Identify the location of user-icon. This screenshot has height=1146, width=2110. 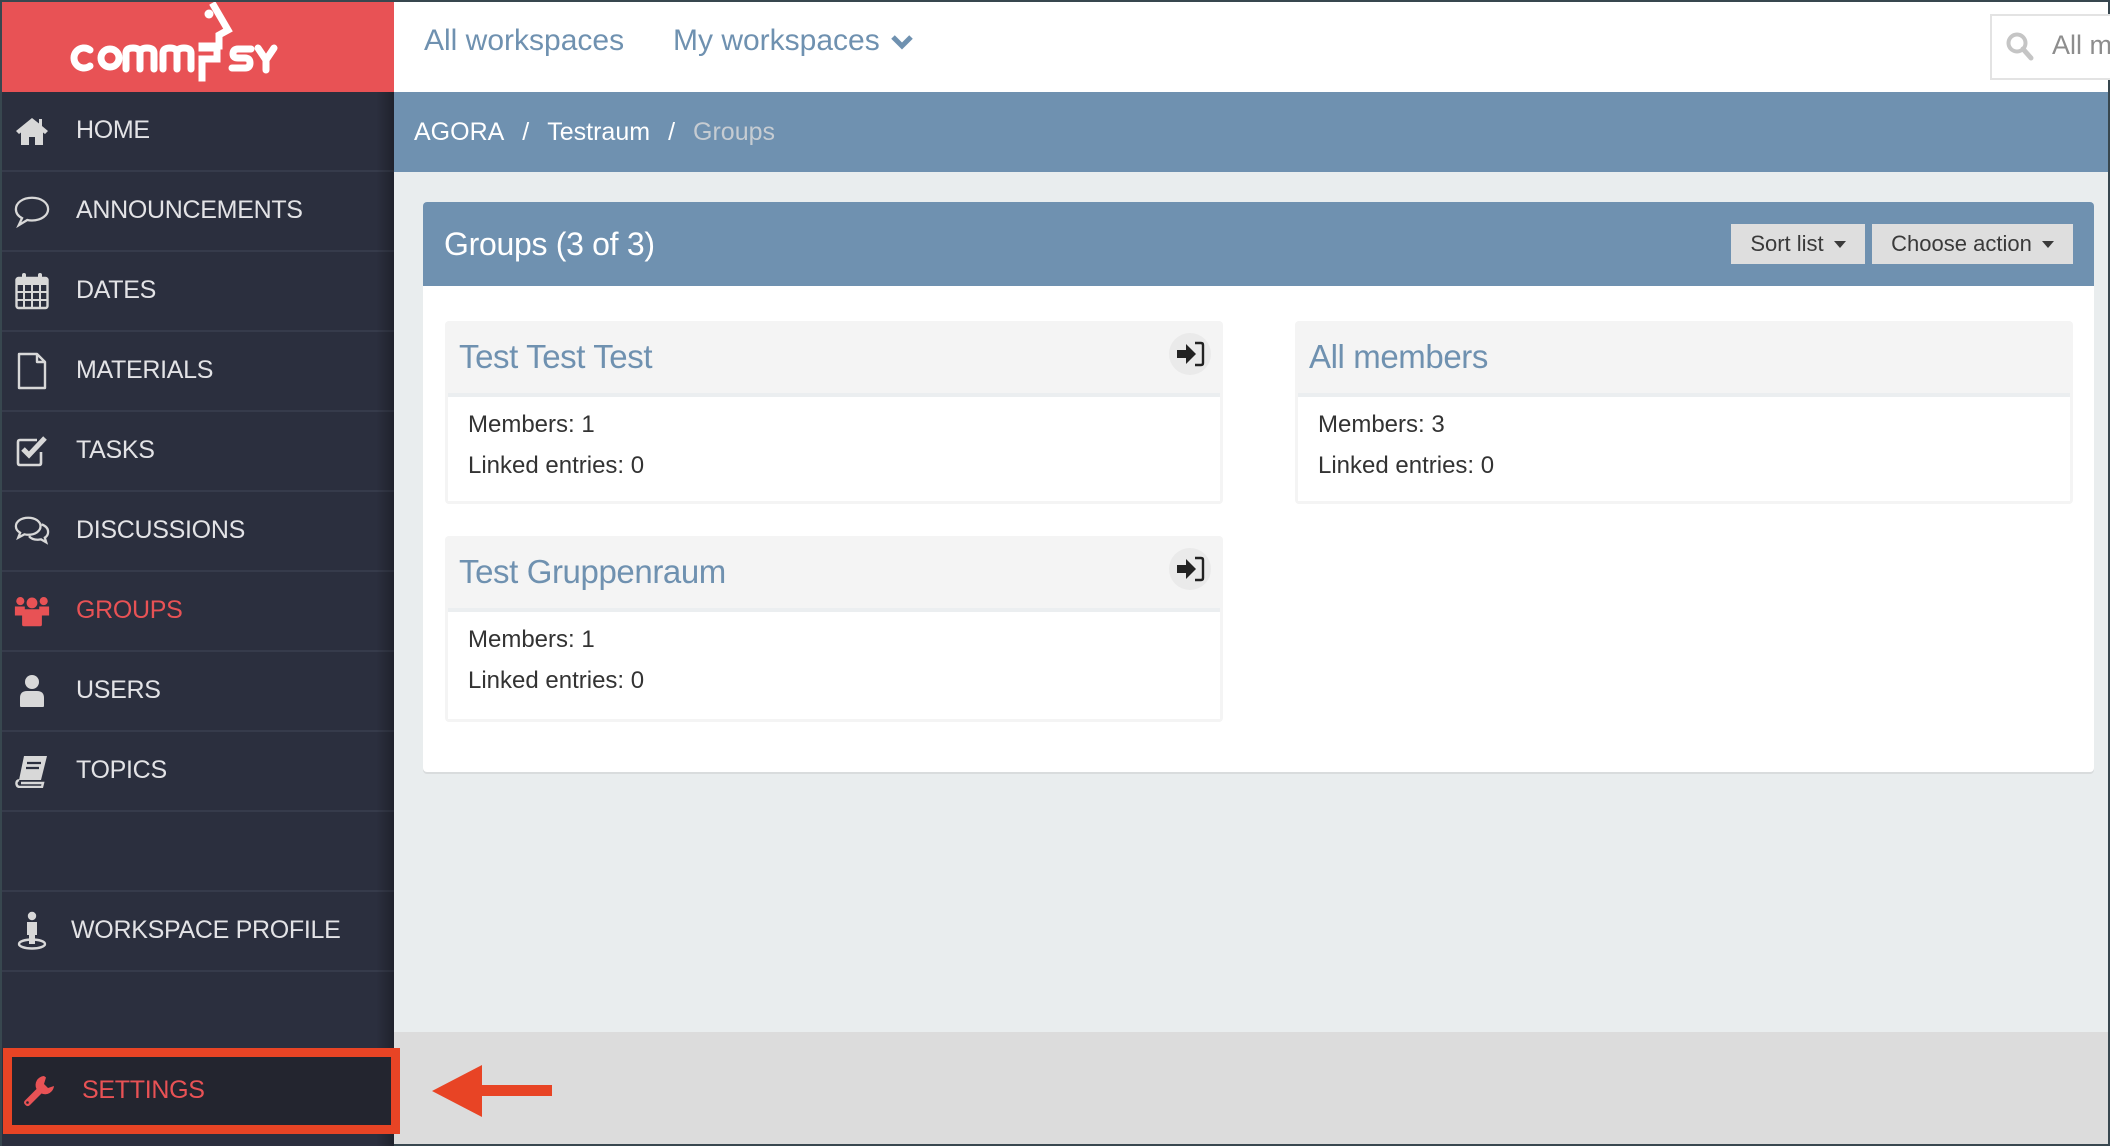
(32, 691).